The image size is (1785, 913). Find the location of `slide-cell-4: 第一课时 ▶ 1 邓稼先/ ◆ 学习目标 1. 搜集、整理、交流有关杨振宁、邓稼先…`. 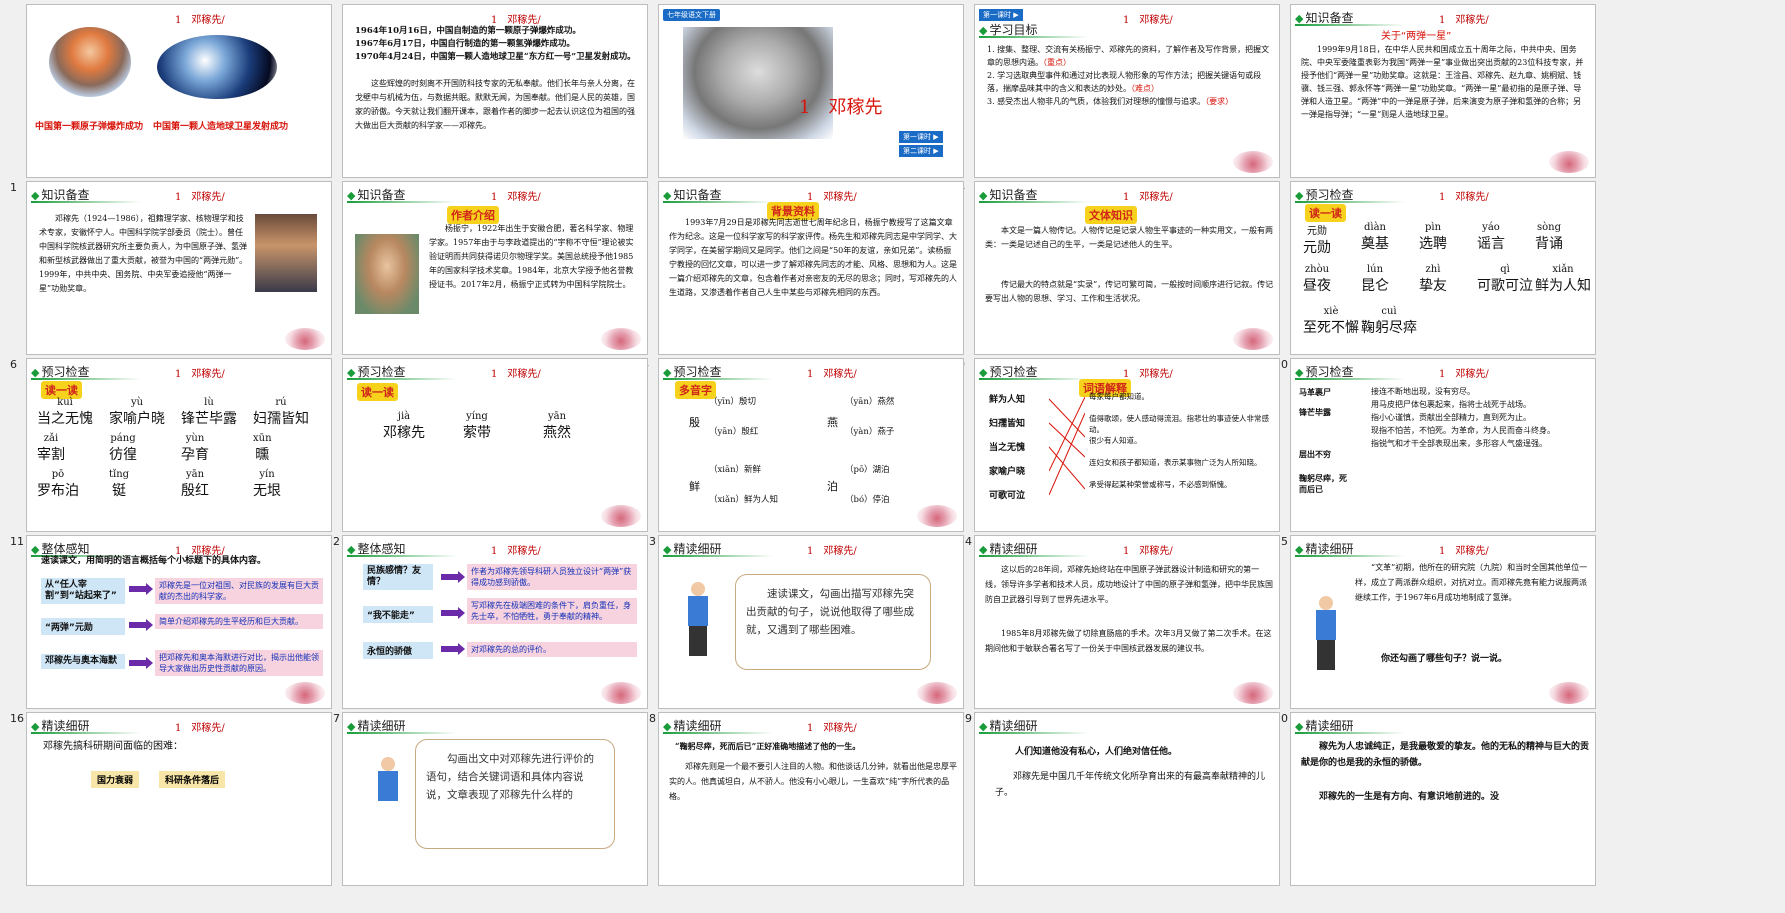

slide-cell-4: 第一课时 ▶ 1 邓稼先/ ◆ 学习目标 1. 搜集、整理、交流有关杨振宁、邓稼先… is located at coordinates (1114, 100).